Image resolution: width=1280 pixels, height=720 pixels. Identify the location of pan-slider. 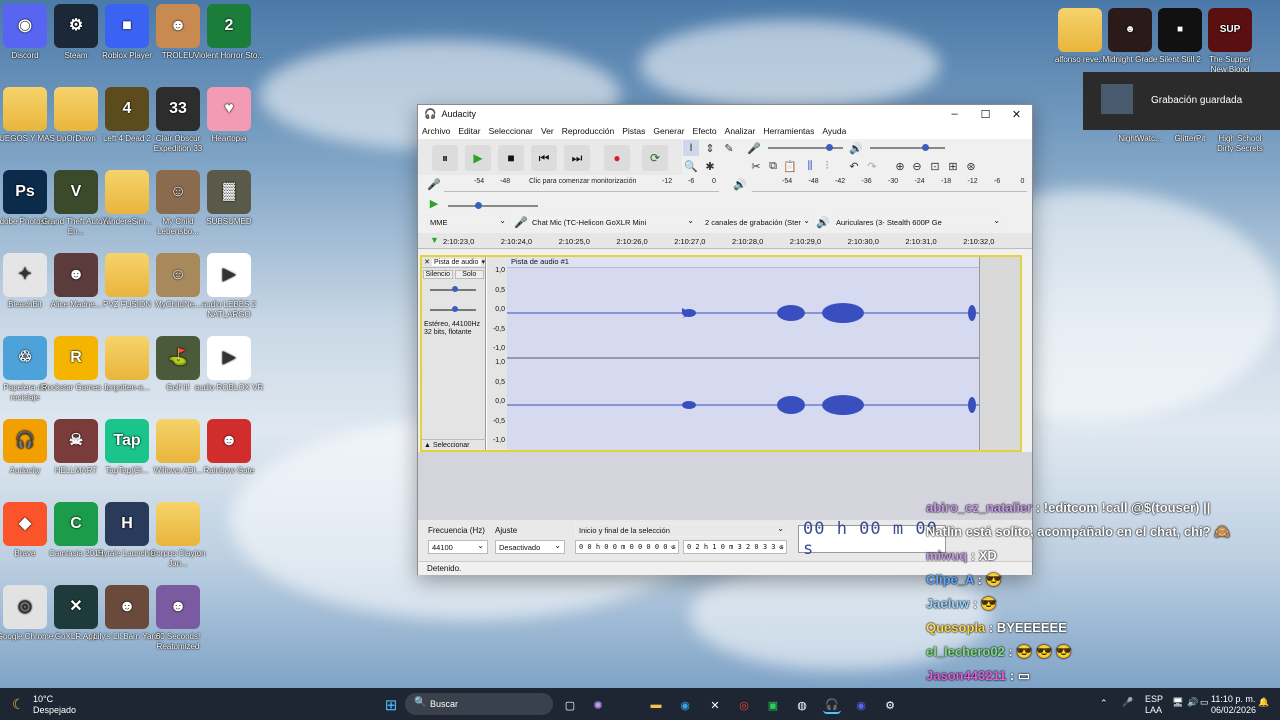
(453, 309).